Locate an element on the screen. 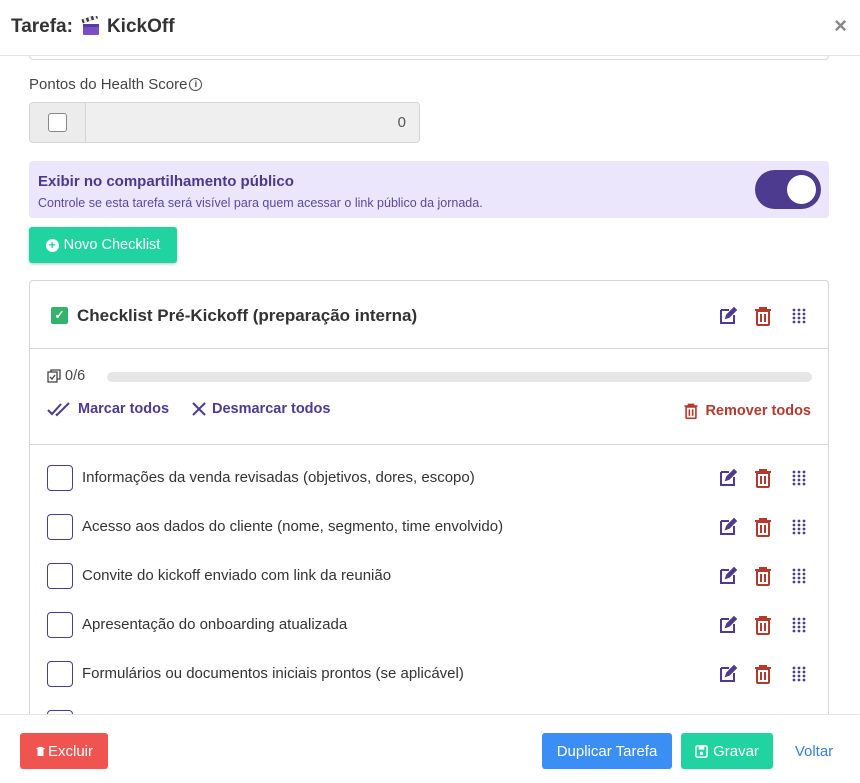 The height and width of the screenshot is (783, 860). health-score-label-text: Pontos do Health Score is located at coordinates (108, 84).